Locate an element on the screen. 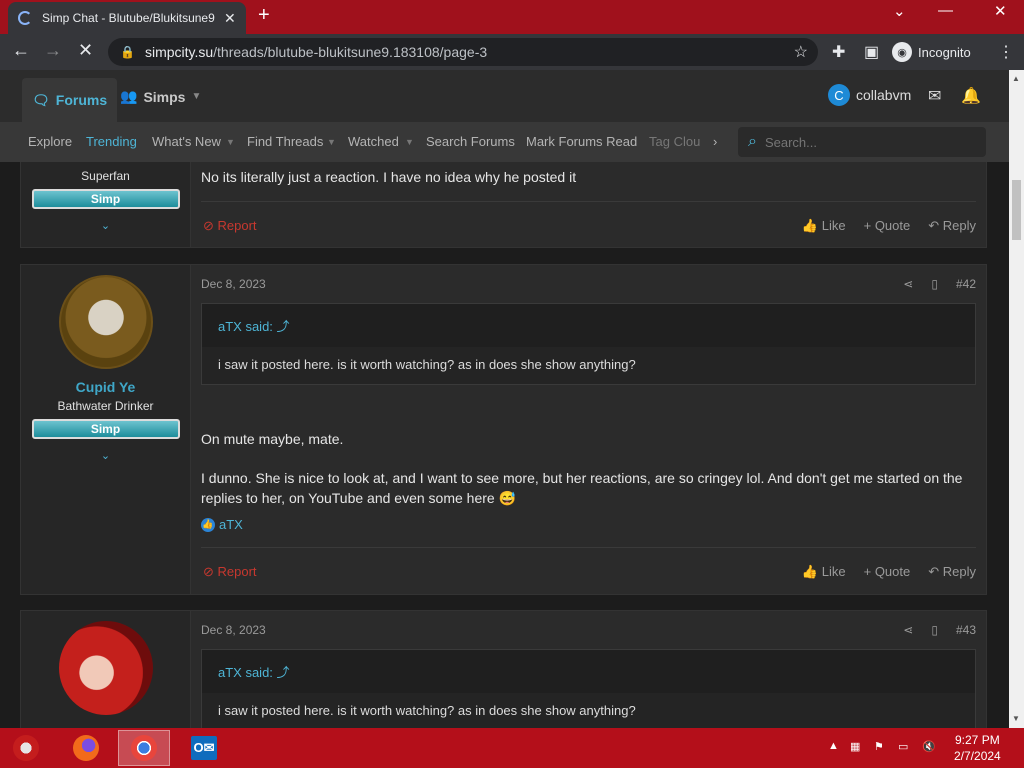 Image resolution: width=1024 pixels, height=768 pixels. stop-icon: ✕ is located at coordinates (85, 50).